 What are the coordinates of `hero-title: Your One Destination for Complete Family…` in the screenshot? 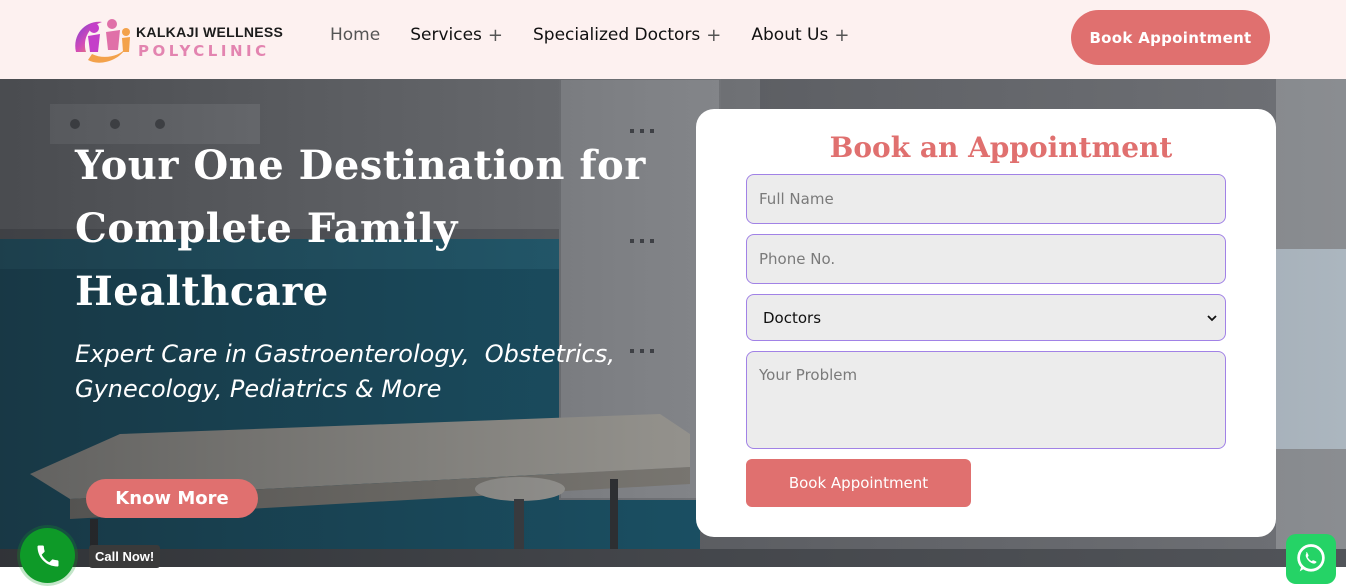 It's located at (375, 228).